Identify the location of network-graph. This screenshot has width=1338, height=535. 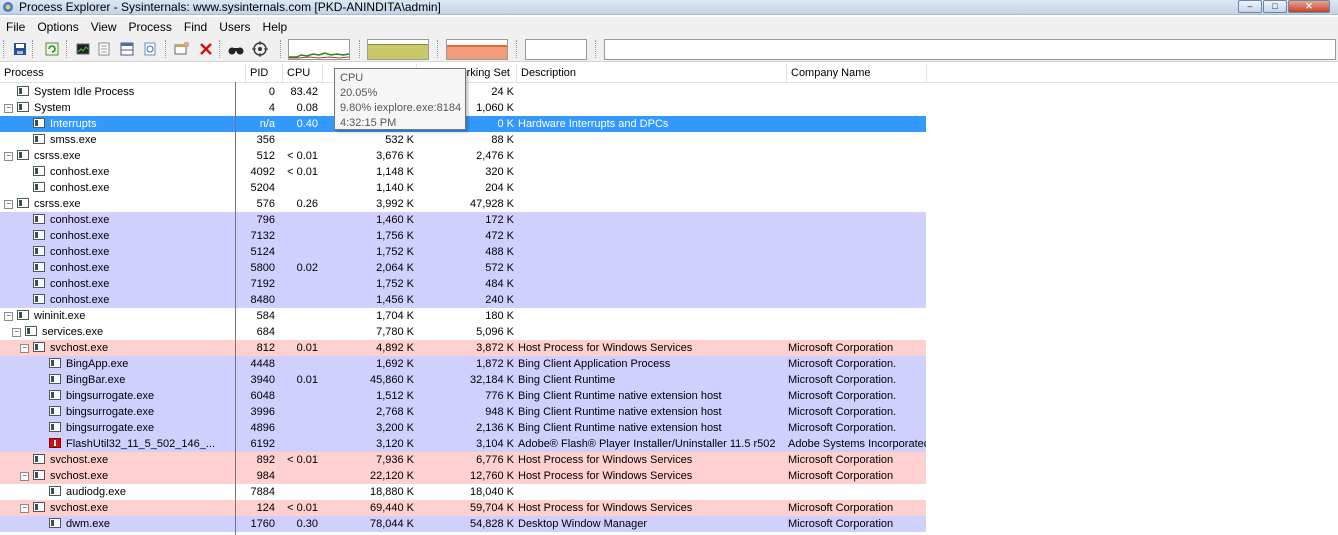
(556, 49).